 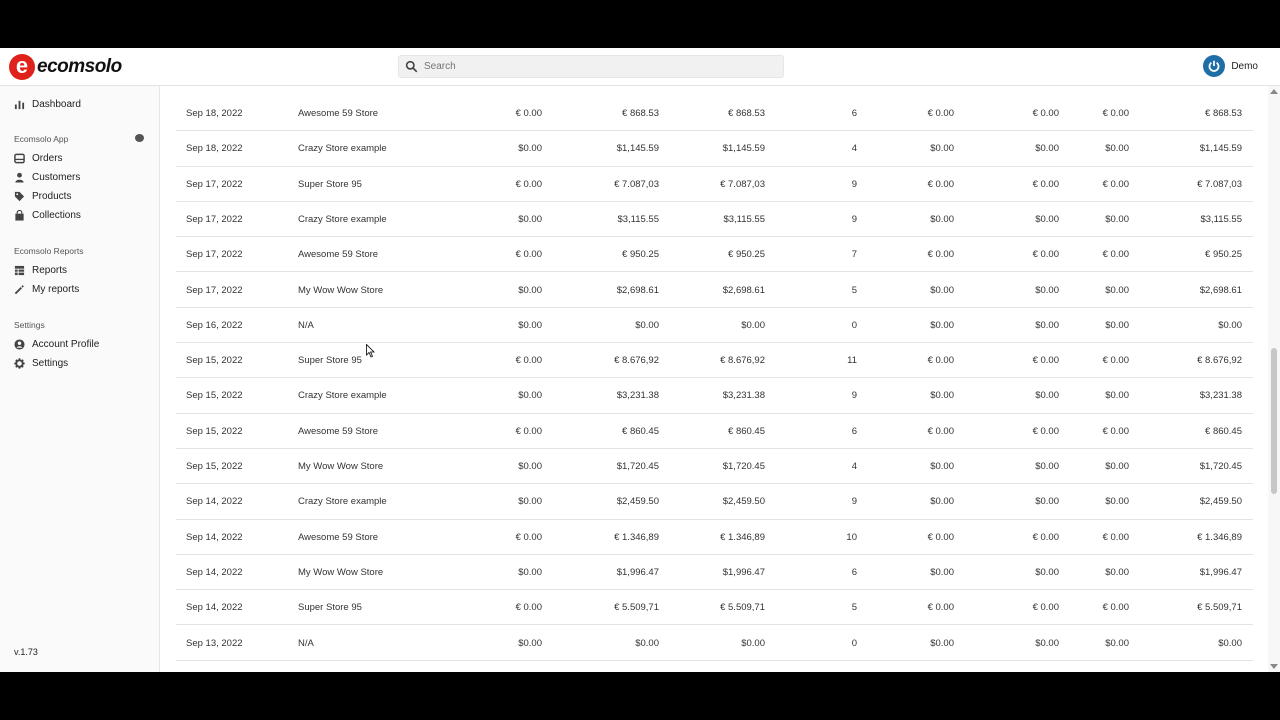 I want to click on sidebar-item-label: My reports, so click(x=56, y=289).